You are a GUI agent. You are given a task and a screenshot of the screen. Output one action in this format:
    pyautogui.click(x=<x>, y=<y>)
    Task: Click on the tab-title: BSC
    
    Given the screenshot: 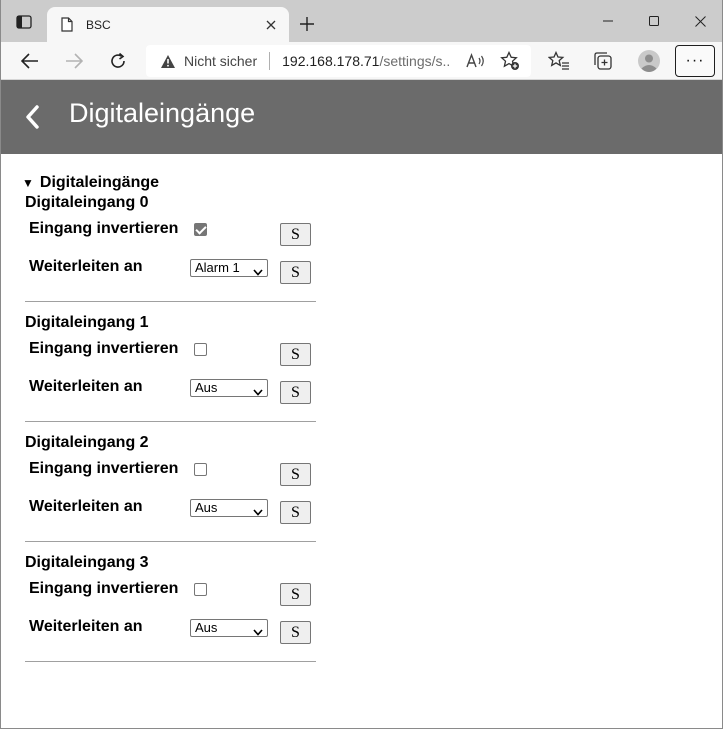 What is the action you would take?
    pyautogui.click(x=98, y=24)
    